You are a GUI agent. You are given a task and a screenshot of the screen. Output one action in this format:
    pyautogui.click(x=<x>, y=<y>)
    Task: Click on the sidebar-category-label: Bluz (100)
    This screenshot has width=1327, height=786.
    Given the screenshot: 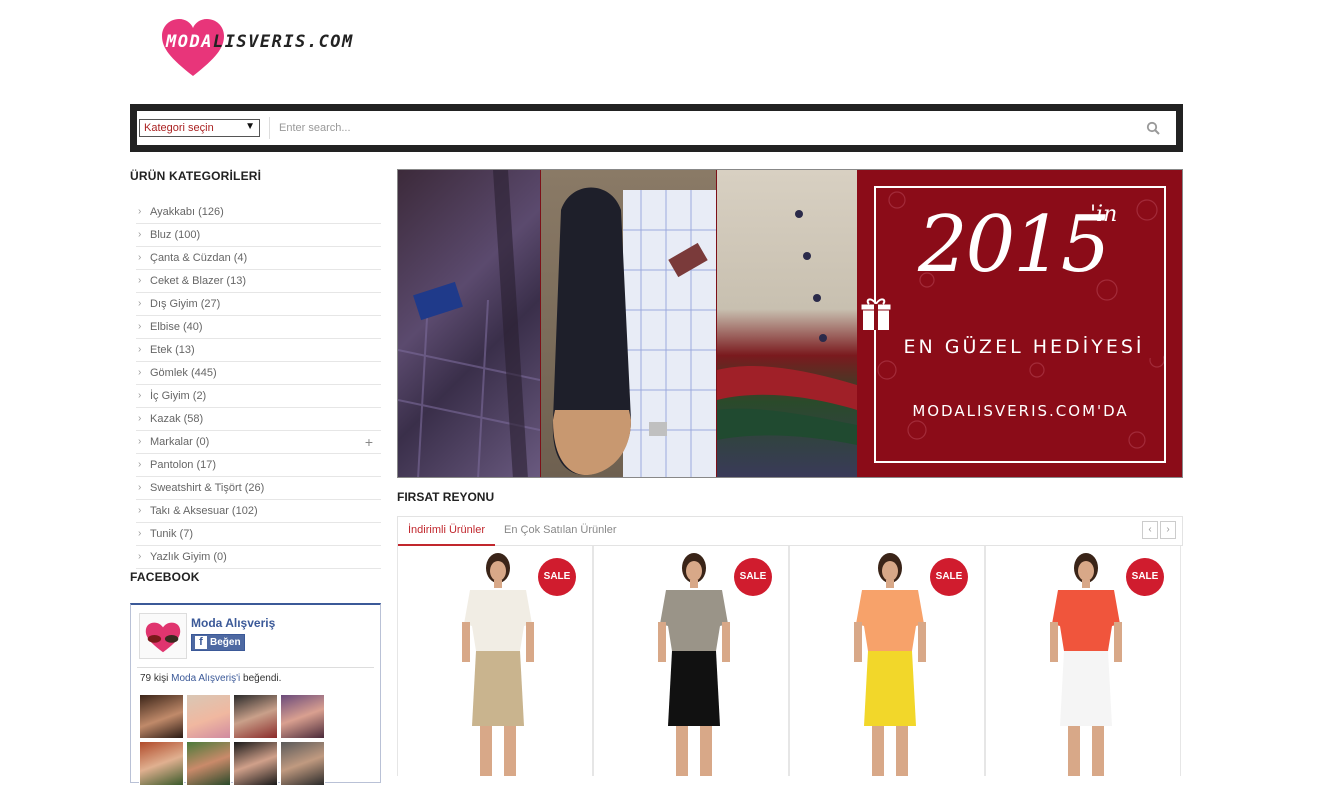 What is the action you would take?
    pyautogui.click(x=175, y=235)
    